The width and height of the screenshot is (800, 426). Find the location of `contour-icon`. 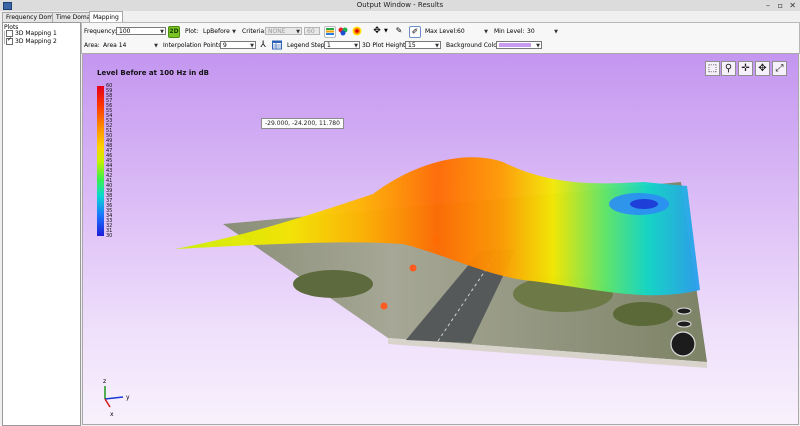

contour-icon is located at coordinates (357, 31).